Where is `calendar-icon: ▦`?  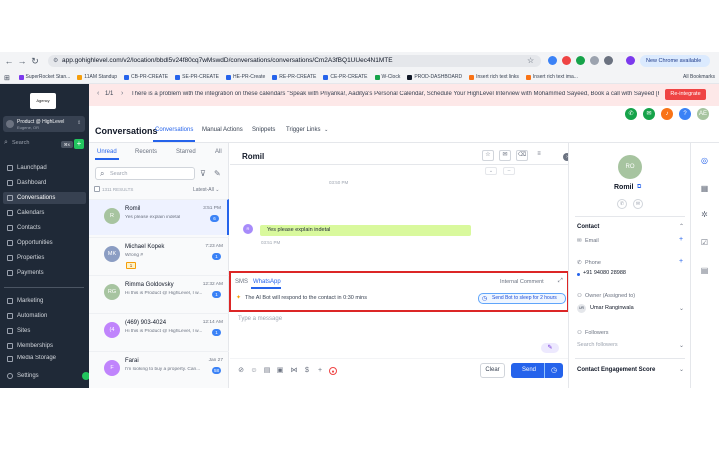
calendar-icon: ▦ is located at coordinates (704, 188).